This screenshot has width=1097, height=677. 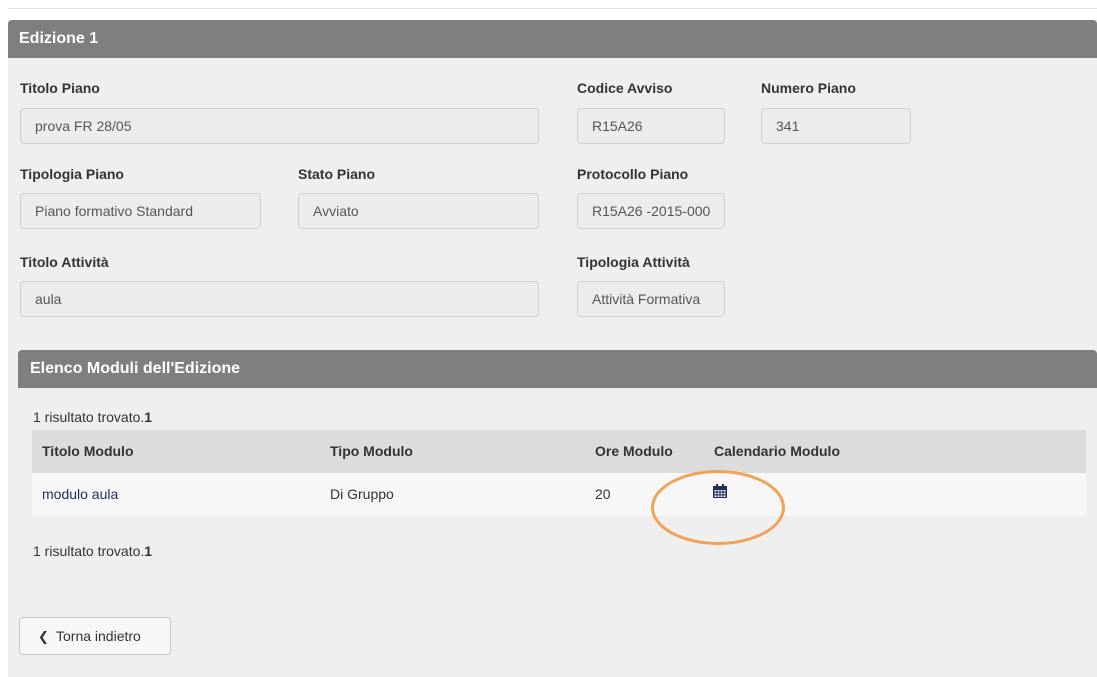 What do you see at coordinates (552, 8) in the screenshot?
I see `top-divider` at bounding box center [552, 8].